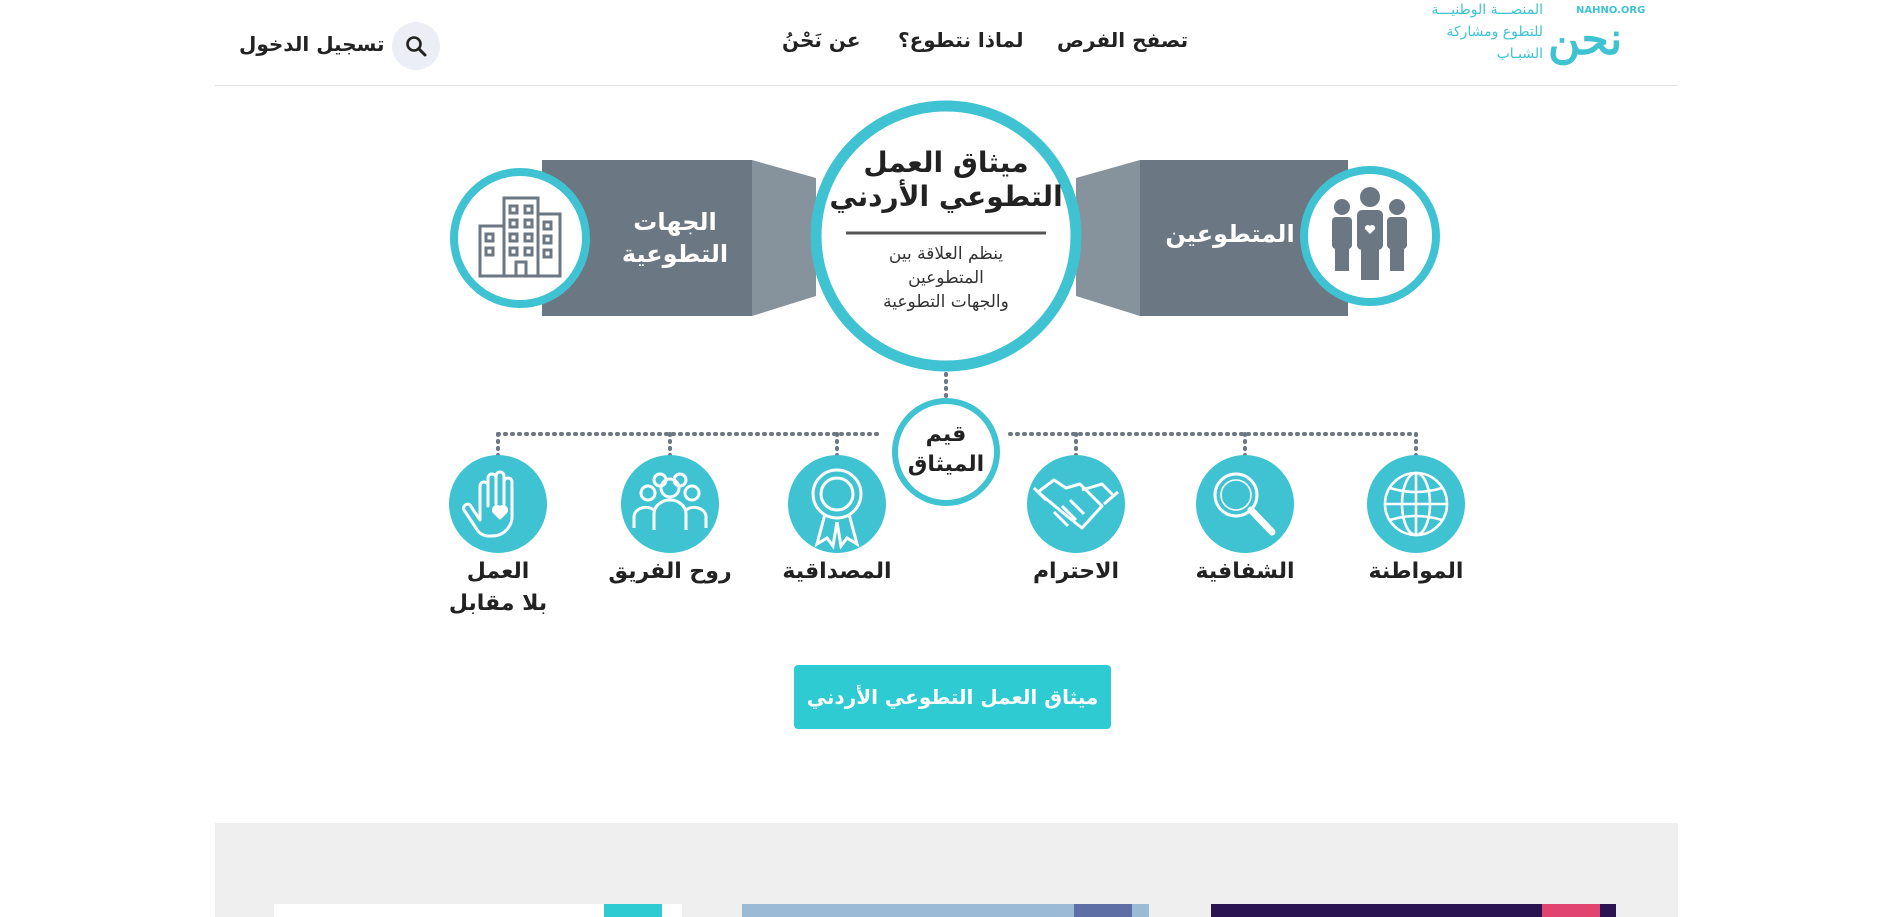  Describe the element at coordinates (1076, 571) in the screenshot. I see `value-label-respect: الاحترام` at that location.